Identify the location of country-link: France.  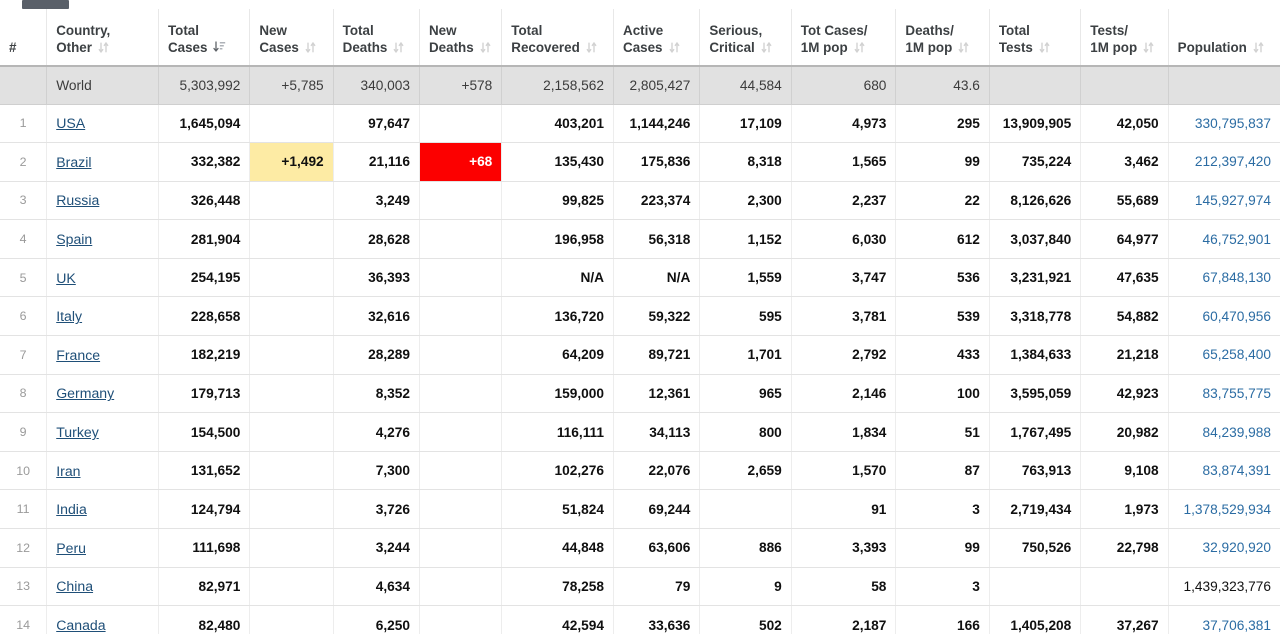
(78, 355).